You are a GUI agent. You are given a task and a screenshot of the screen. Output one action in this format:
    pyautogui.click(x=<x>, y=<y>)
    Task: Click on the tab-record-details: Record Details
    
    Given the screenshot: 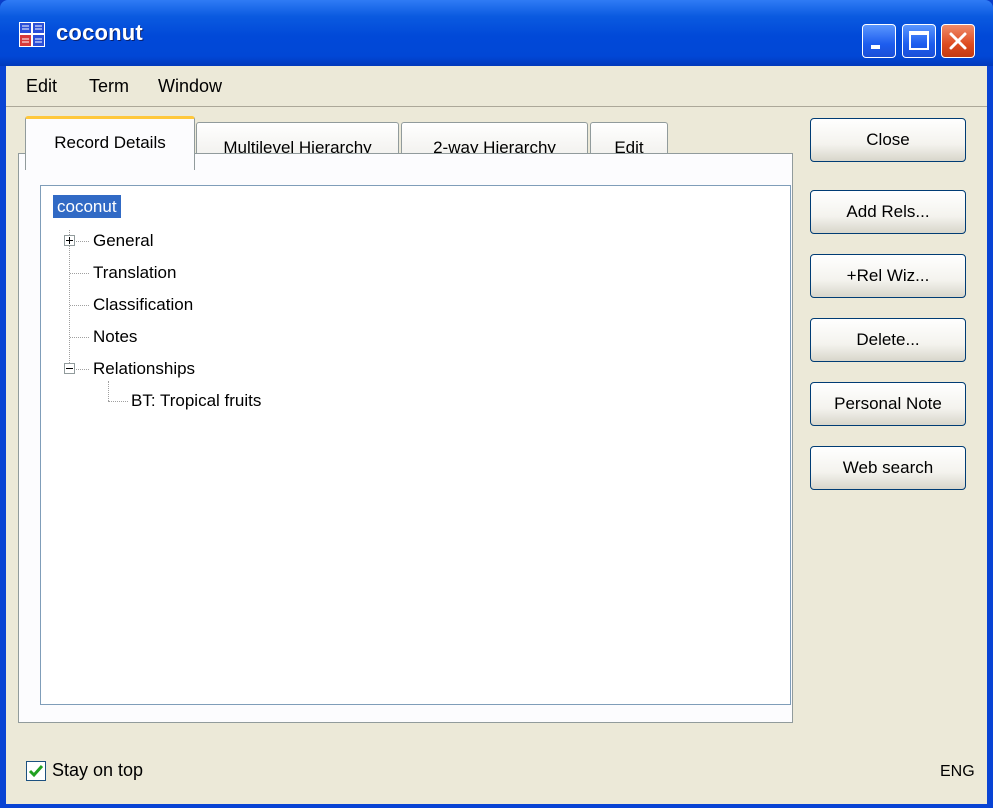 What is the action you would take?
    pyautogui.click(x=110, y=143)
    